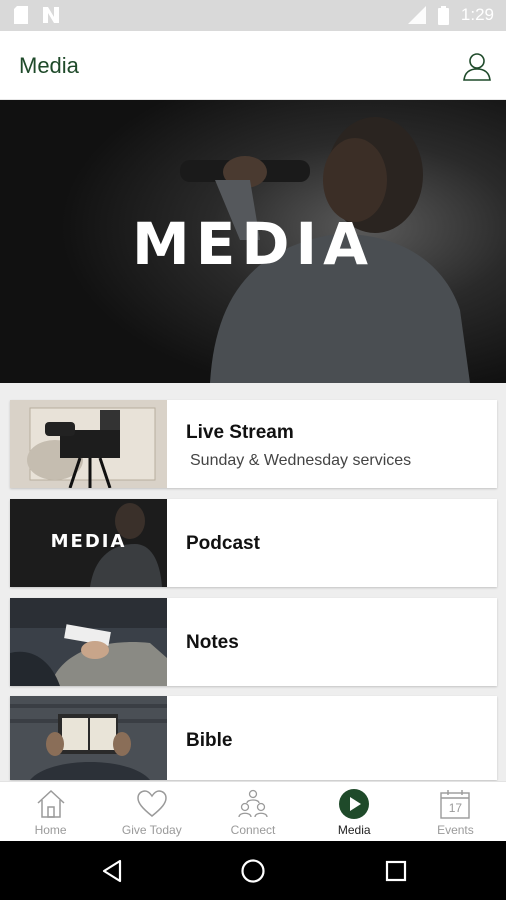  Describe the element at coordinates (152, 803) in the screenshot. I see `heart-icon` at that location.